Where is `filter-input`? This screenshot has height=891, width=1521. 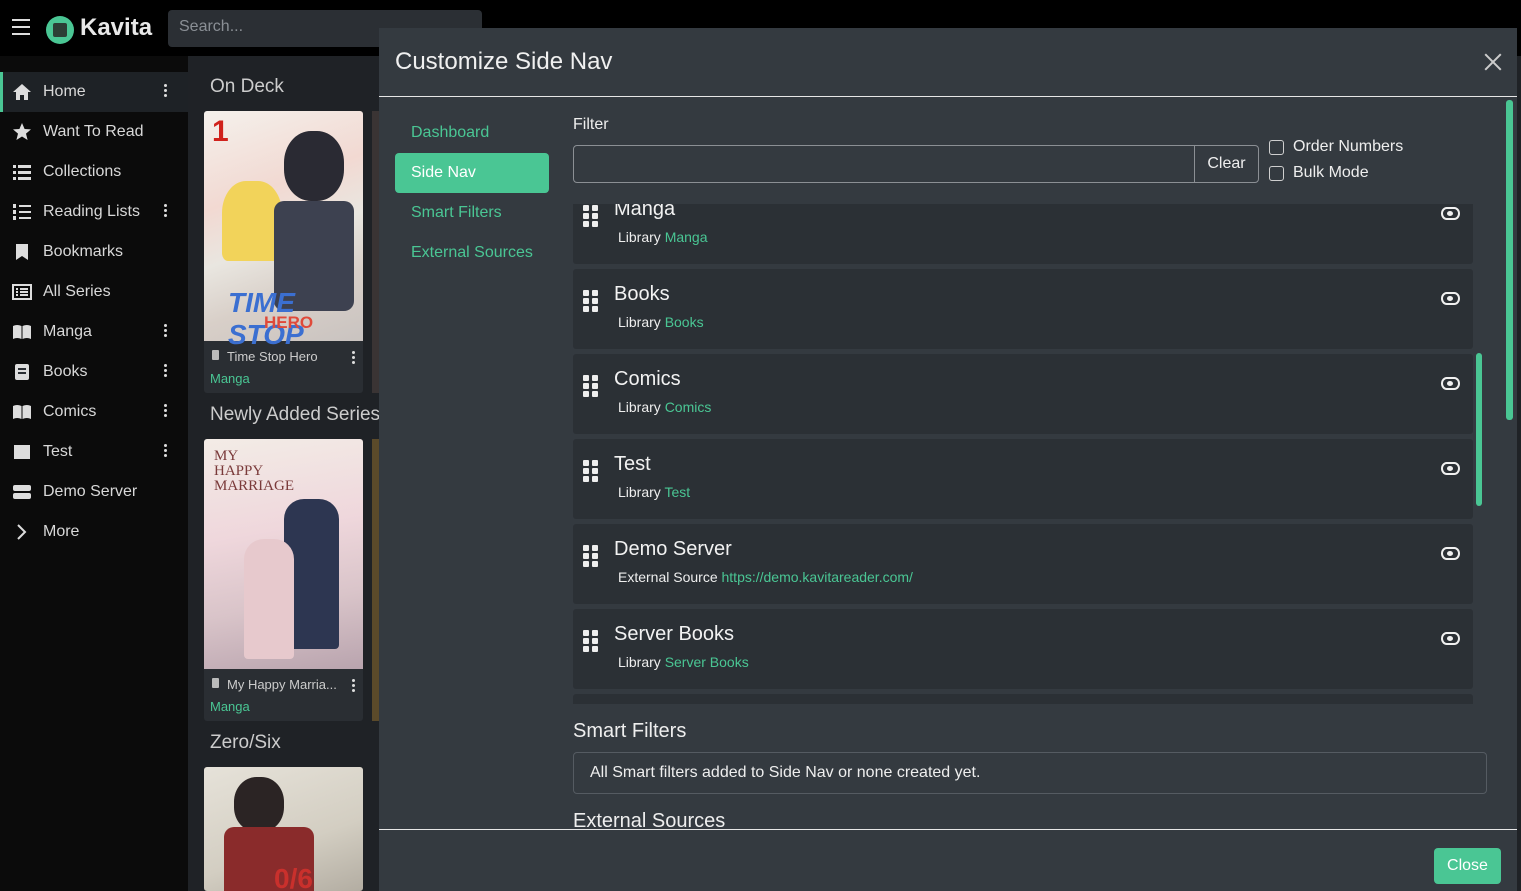
filter-input is located at coordinates (884, 164).